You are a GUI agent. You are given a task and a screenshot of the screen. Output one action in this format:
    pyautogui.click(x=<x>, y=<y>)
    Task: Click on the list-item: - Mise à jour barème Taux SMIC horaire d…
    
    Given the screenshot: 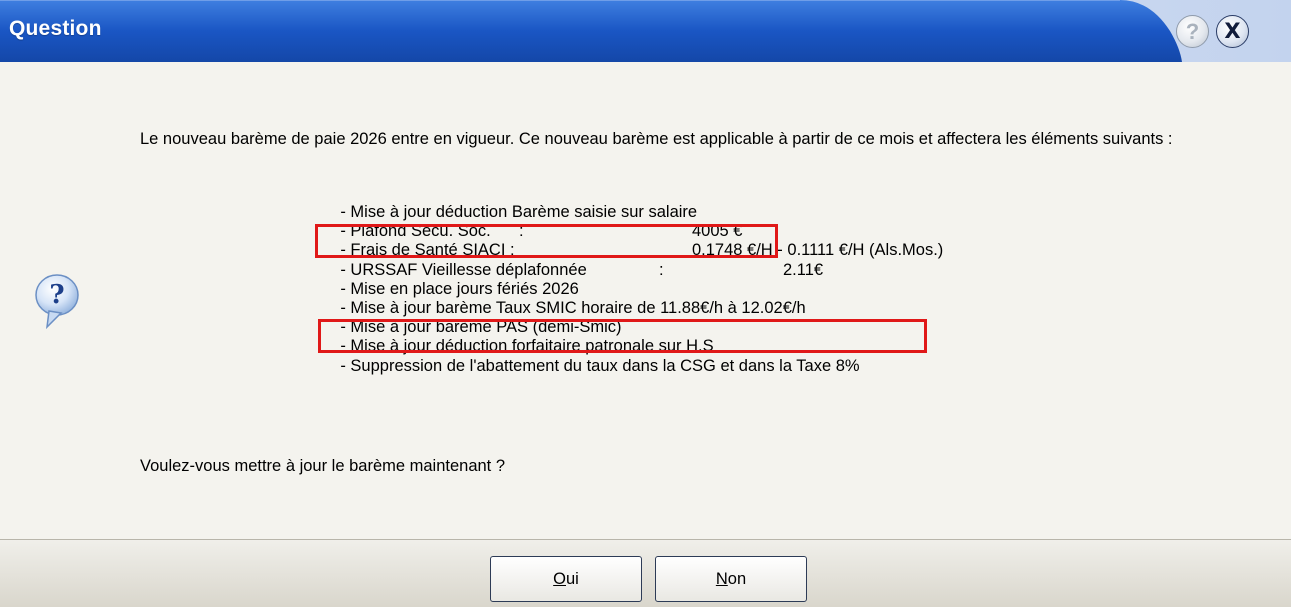 What is the action you would take?
    pyautogui.click(x=563, y=308)
    